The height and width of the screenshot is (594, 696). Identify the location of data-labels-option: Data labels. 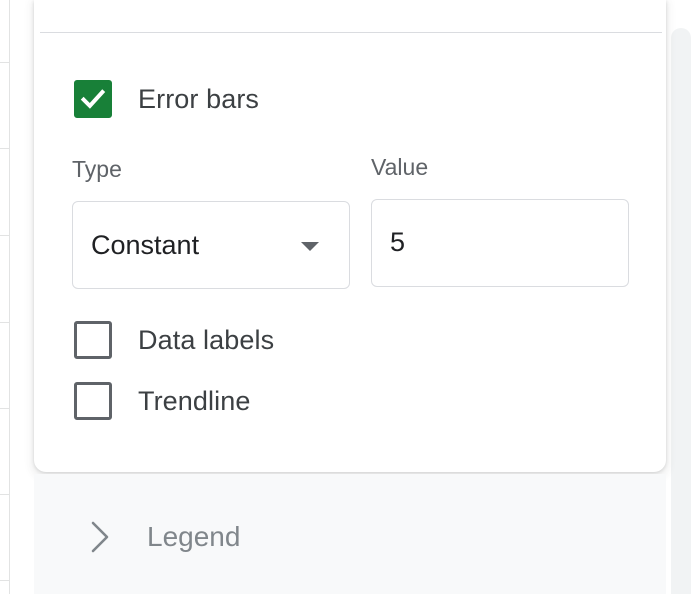
(174, 340).